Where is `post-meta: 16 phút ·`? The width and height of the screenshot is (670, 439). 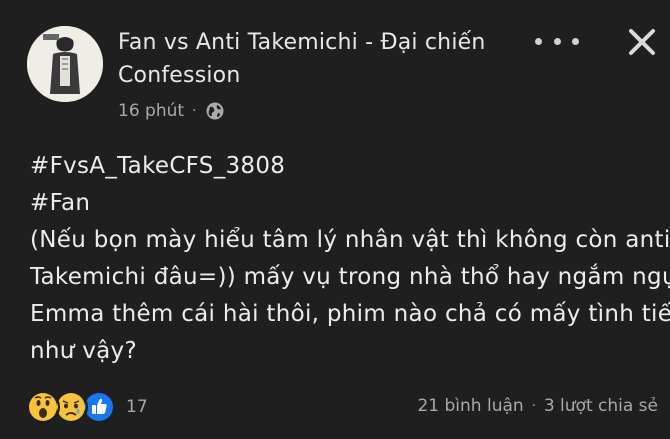
post-meta: 16 phút · is located at coordinates (171, 111).